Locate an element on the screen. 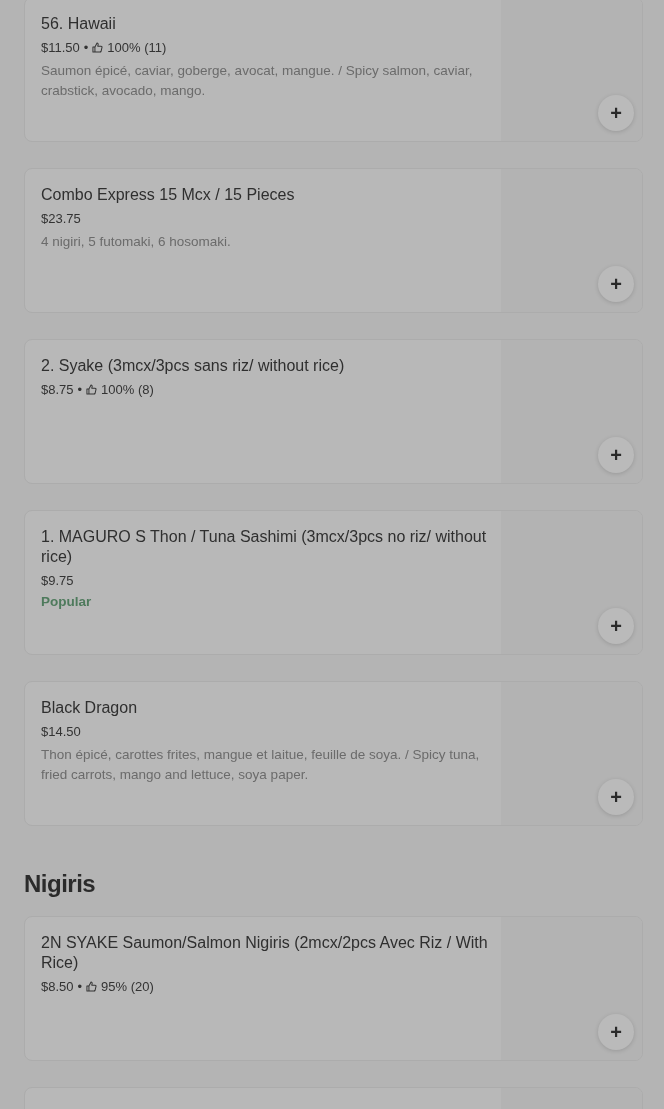 The image size is (664, 1109). menu-item-card: Combo Express 15 Mcx / 15 Pieces $23.75 4 nigiri, 5 futomaki, 6 hosomaki. + is located at coordinates (333, 240).